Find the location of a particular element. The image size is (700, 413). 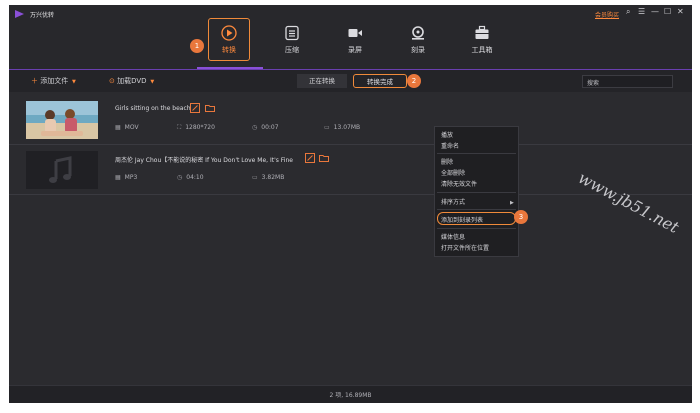

file-resolution: ⛶ 1280*720 is located at coordinates (196, 127).